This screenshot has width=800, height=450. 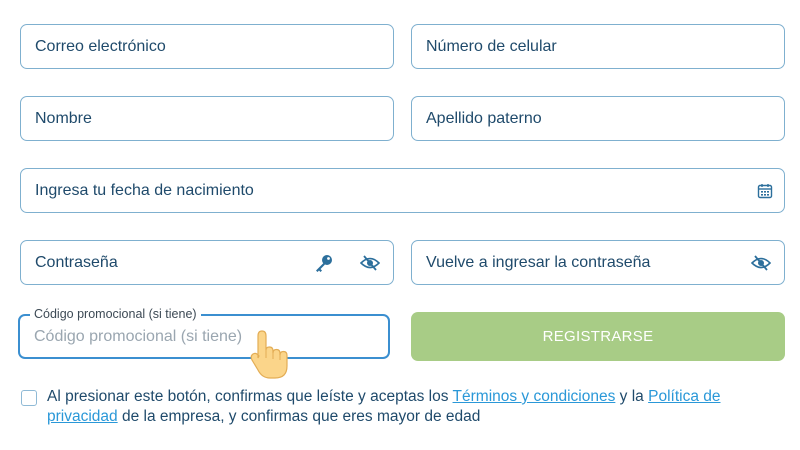 I want to click on register-button: REGISTRARSE, so click(x=598, y=336).